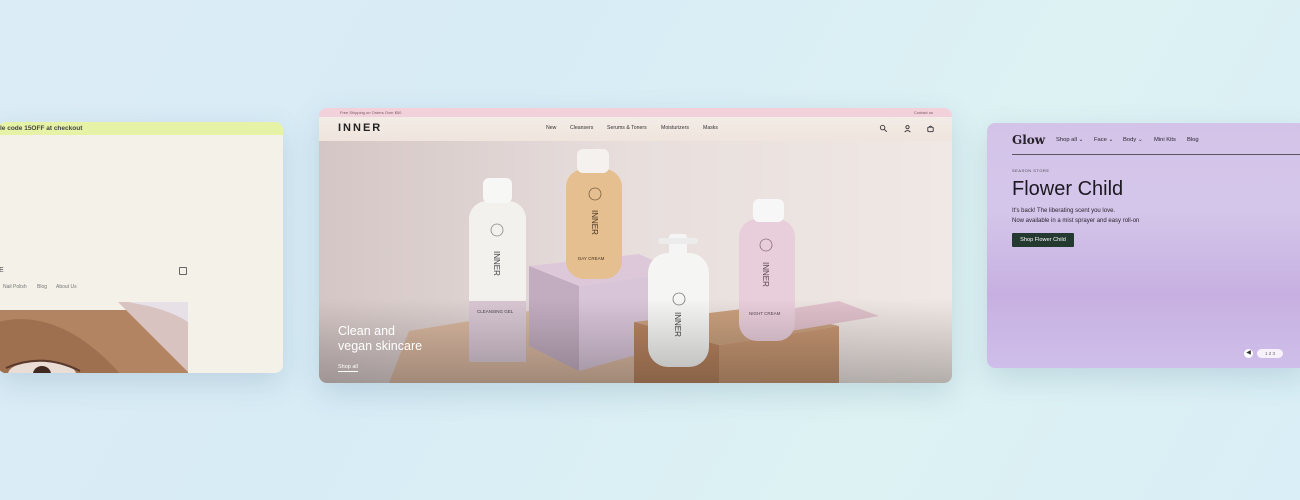  What do you see at coordinates (366, 331) in the screenshot?
I see `hero-title-line-1: Clean and` at bounding box center [366, 331].